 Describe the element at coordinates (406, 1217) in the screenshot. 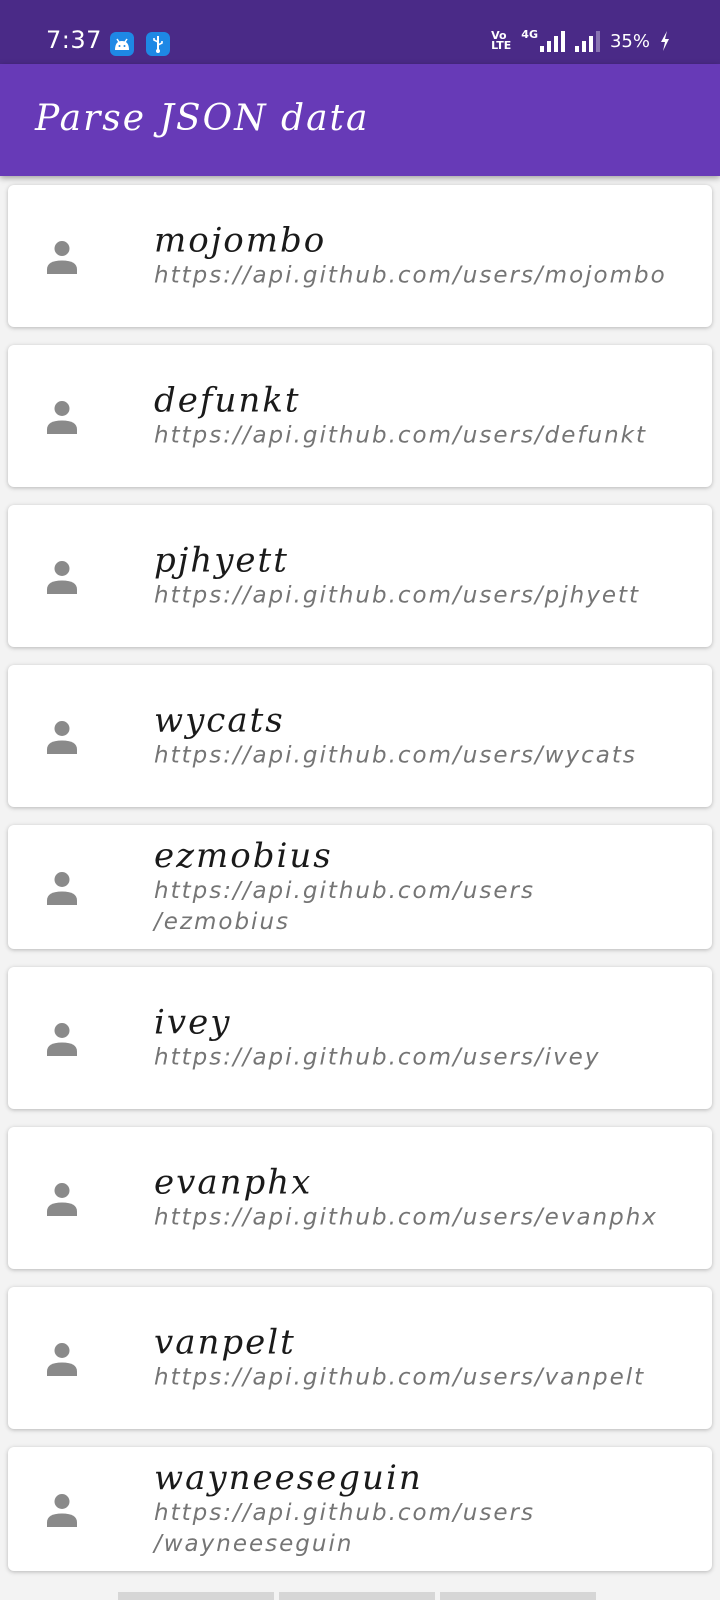

I see `user-url: https://api.github.com/users/evanphx` at that location.